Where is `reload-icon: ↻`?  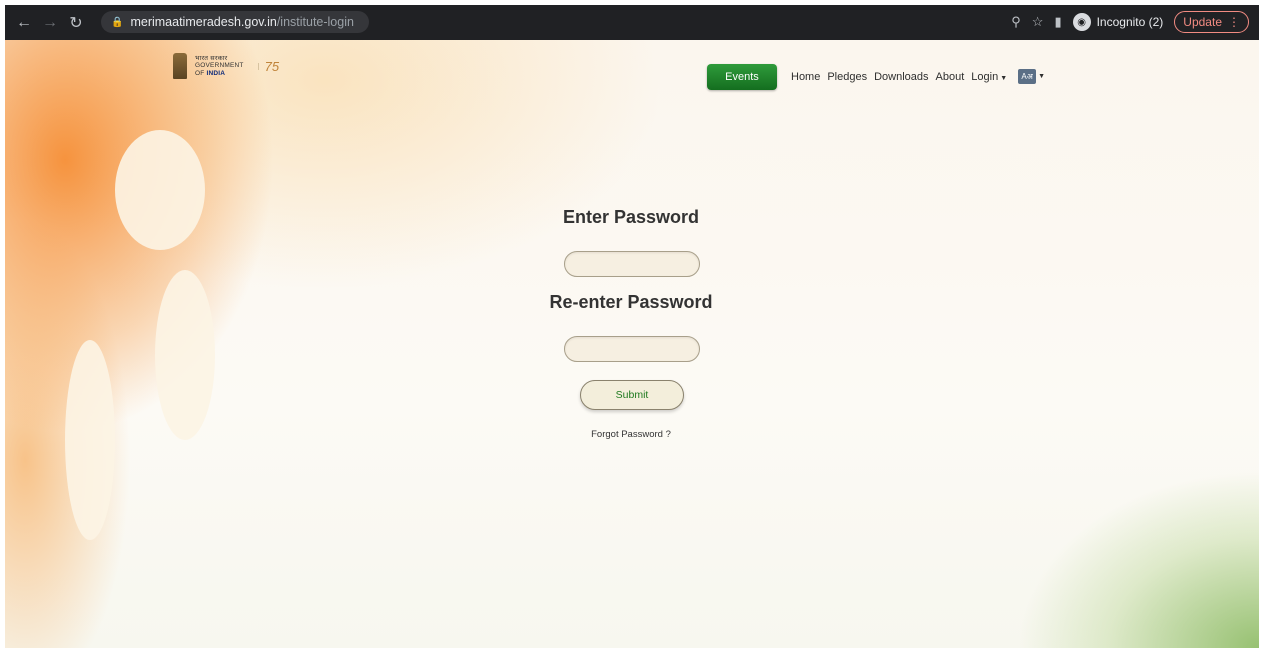 reload-icon: ↻ is located at coordinates (76, 23).